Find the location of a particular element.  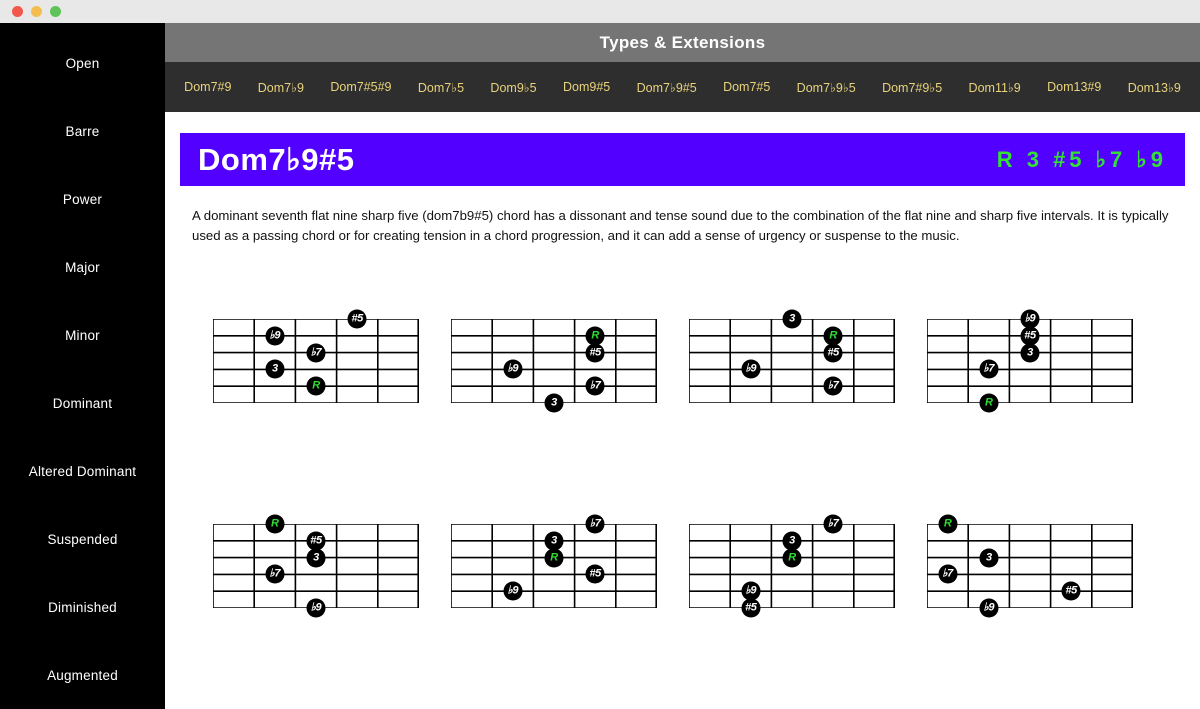

sidebar-item-open: Open is located at coordinates (82, 63).